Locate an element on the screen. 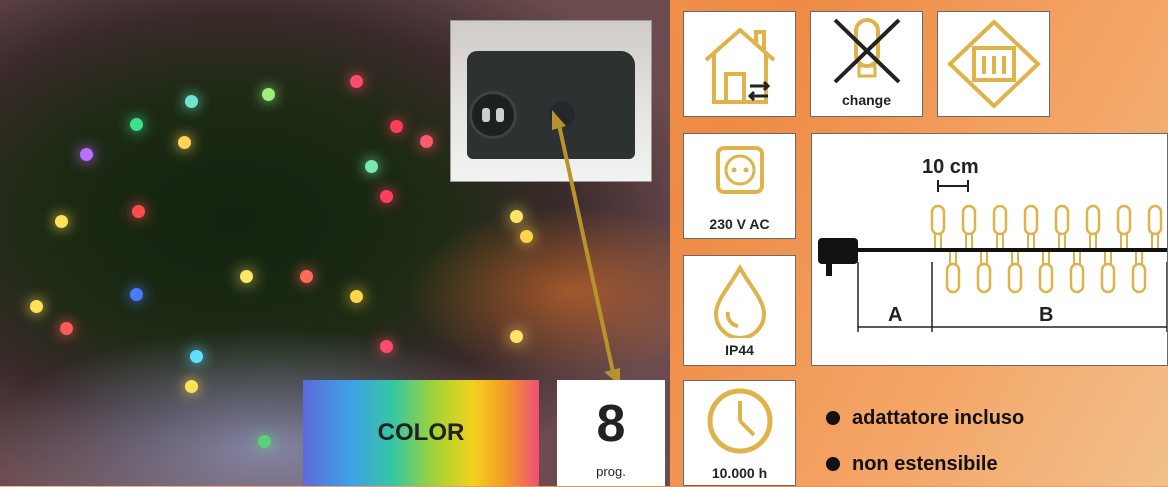 The height and width of the screenshot is (487, 1168). protection-class-iii-icon is located at coordinates (994, 64).